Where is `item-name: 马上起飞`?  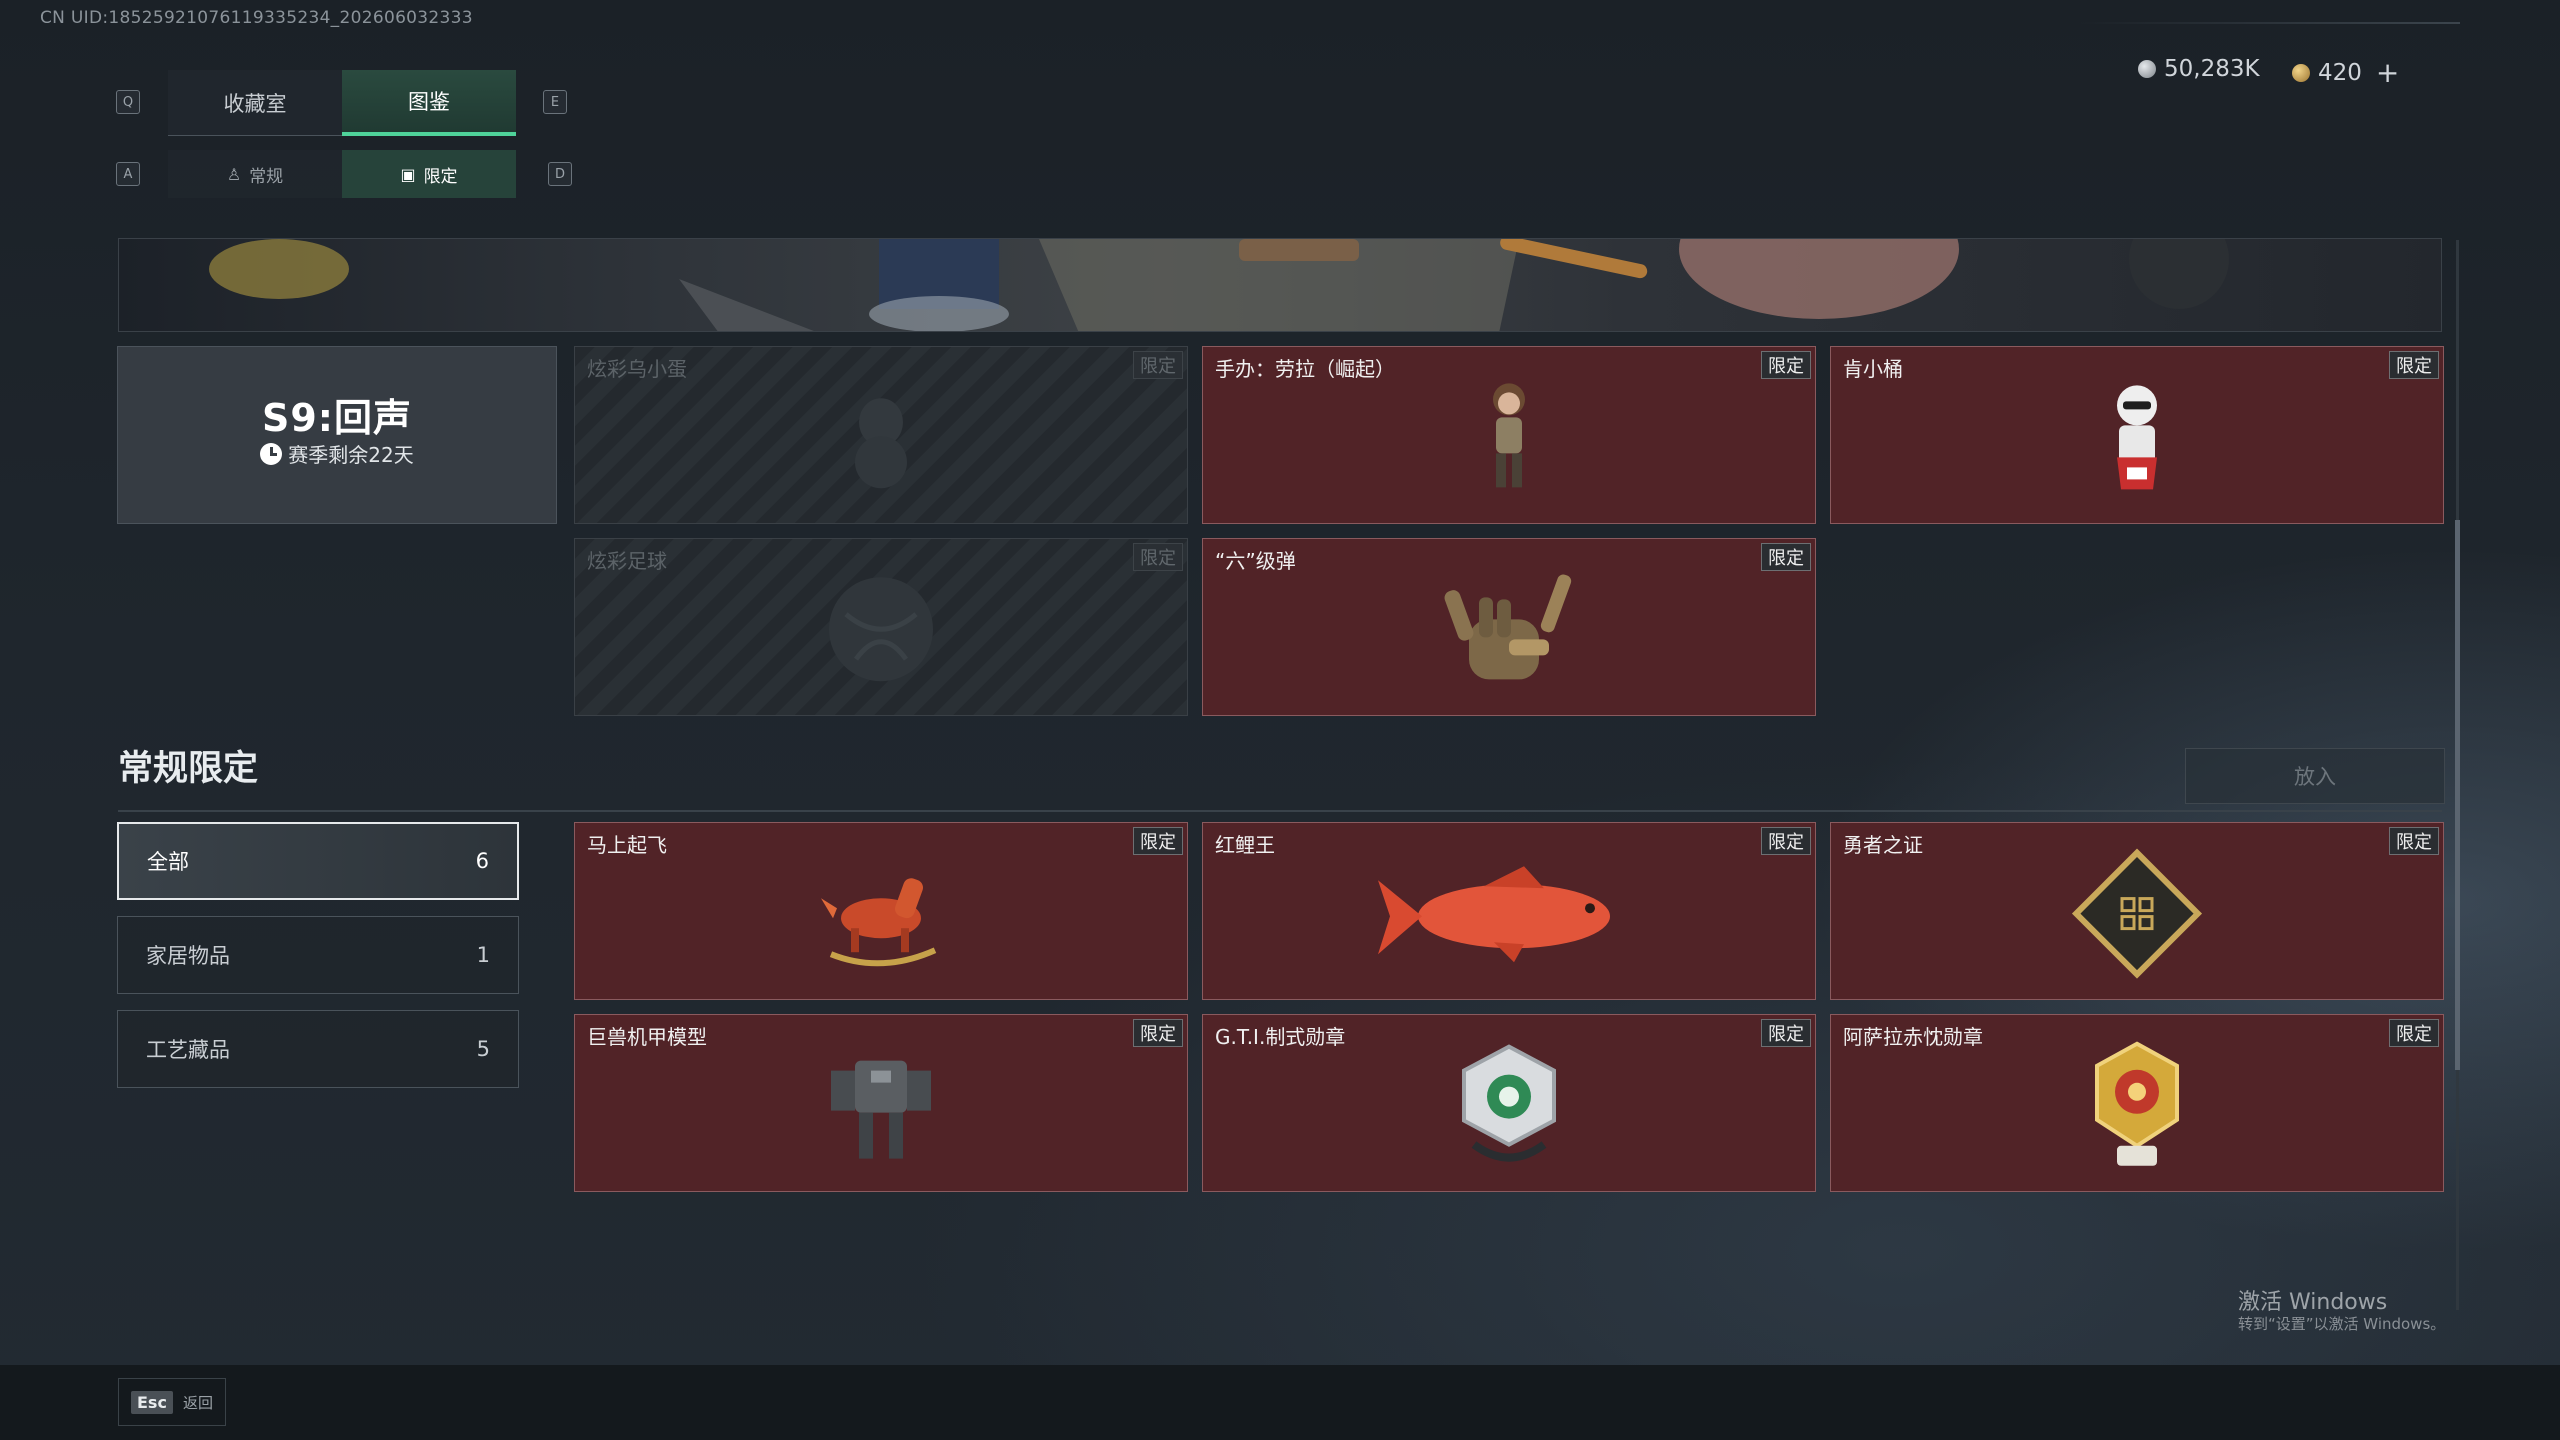
item-name: 马上起飞 is located at coordinates (627, 845).